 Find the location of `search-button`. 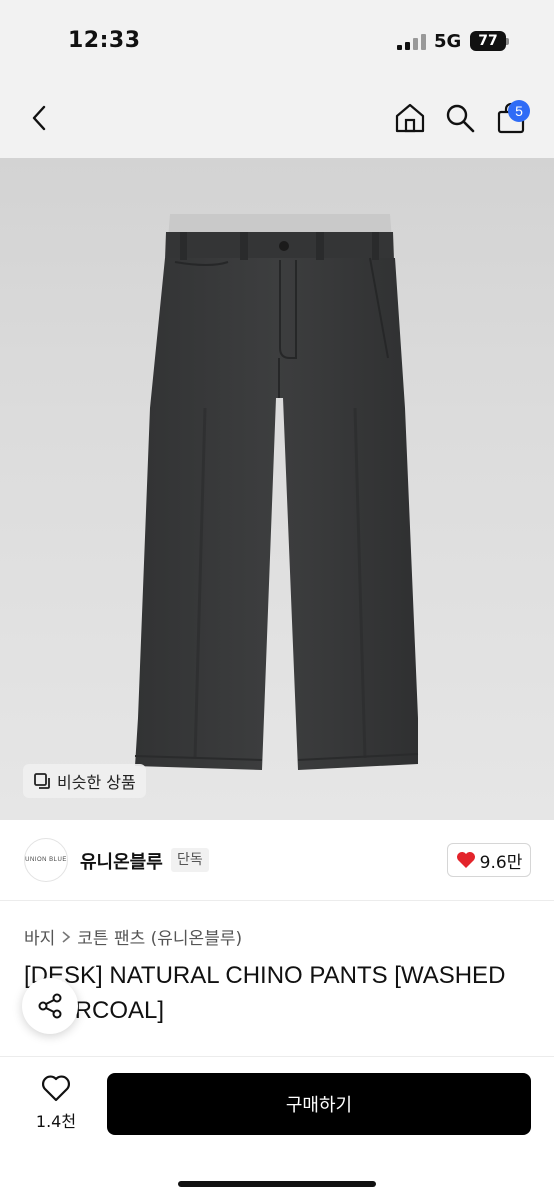

search-button is located at coordinates (460, 118).